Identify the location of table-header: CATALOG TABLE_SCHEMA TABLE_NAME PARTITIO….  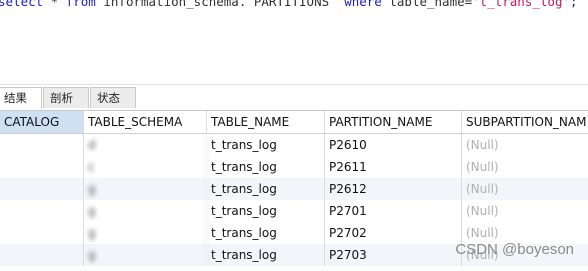
(294, 122).